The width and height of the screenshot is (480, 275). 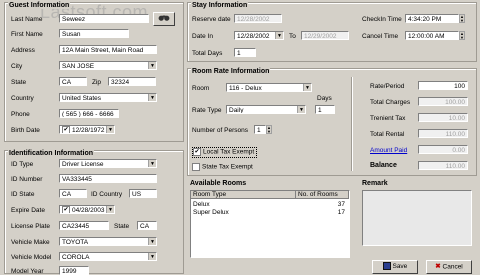 What do you see at coordinates (387, 86) in the screenshot?
I see `rate-period-label: Rate/Period` at bounding box center [387, 86].